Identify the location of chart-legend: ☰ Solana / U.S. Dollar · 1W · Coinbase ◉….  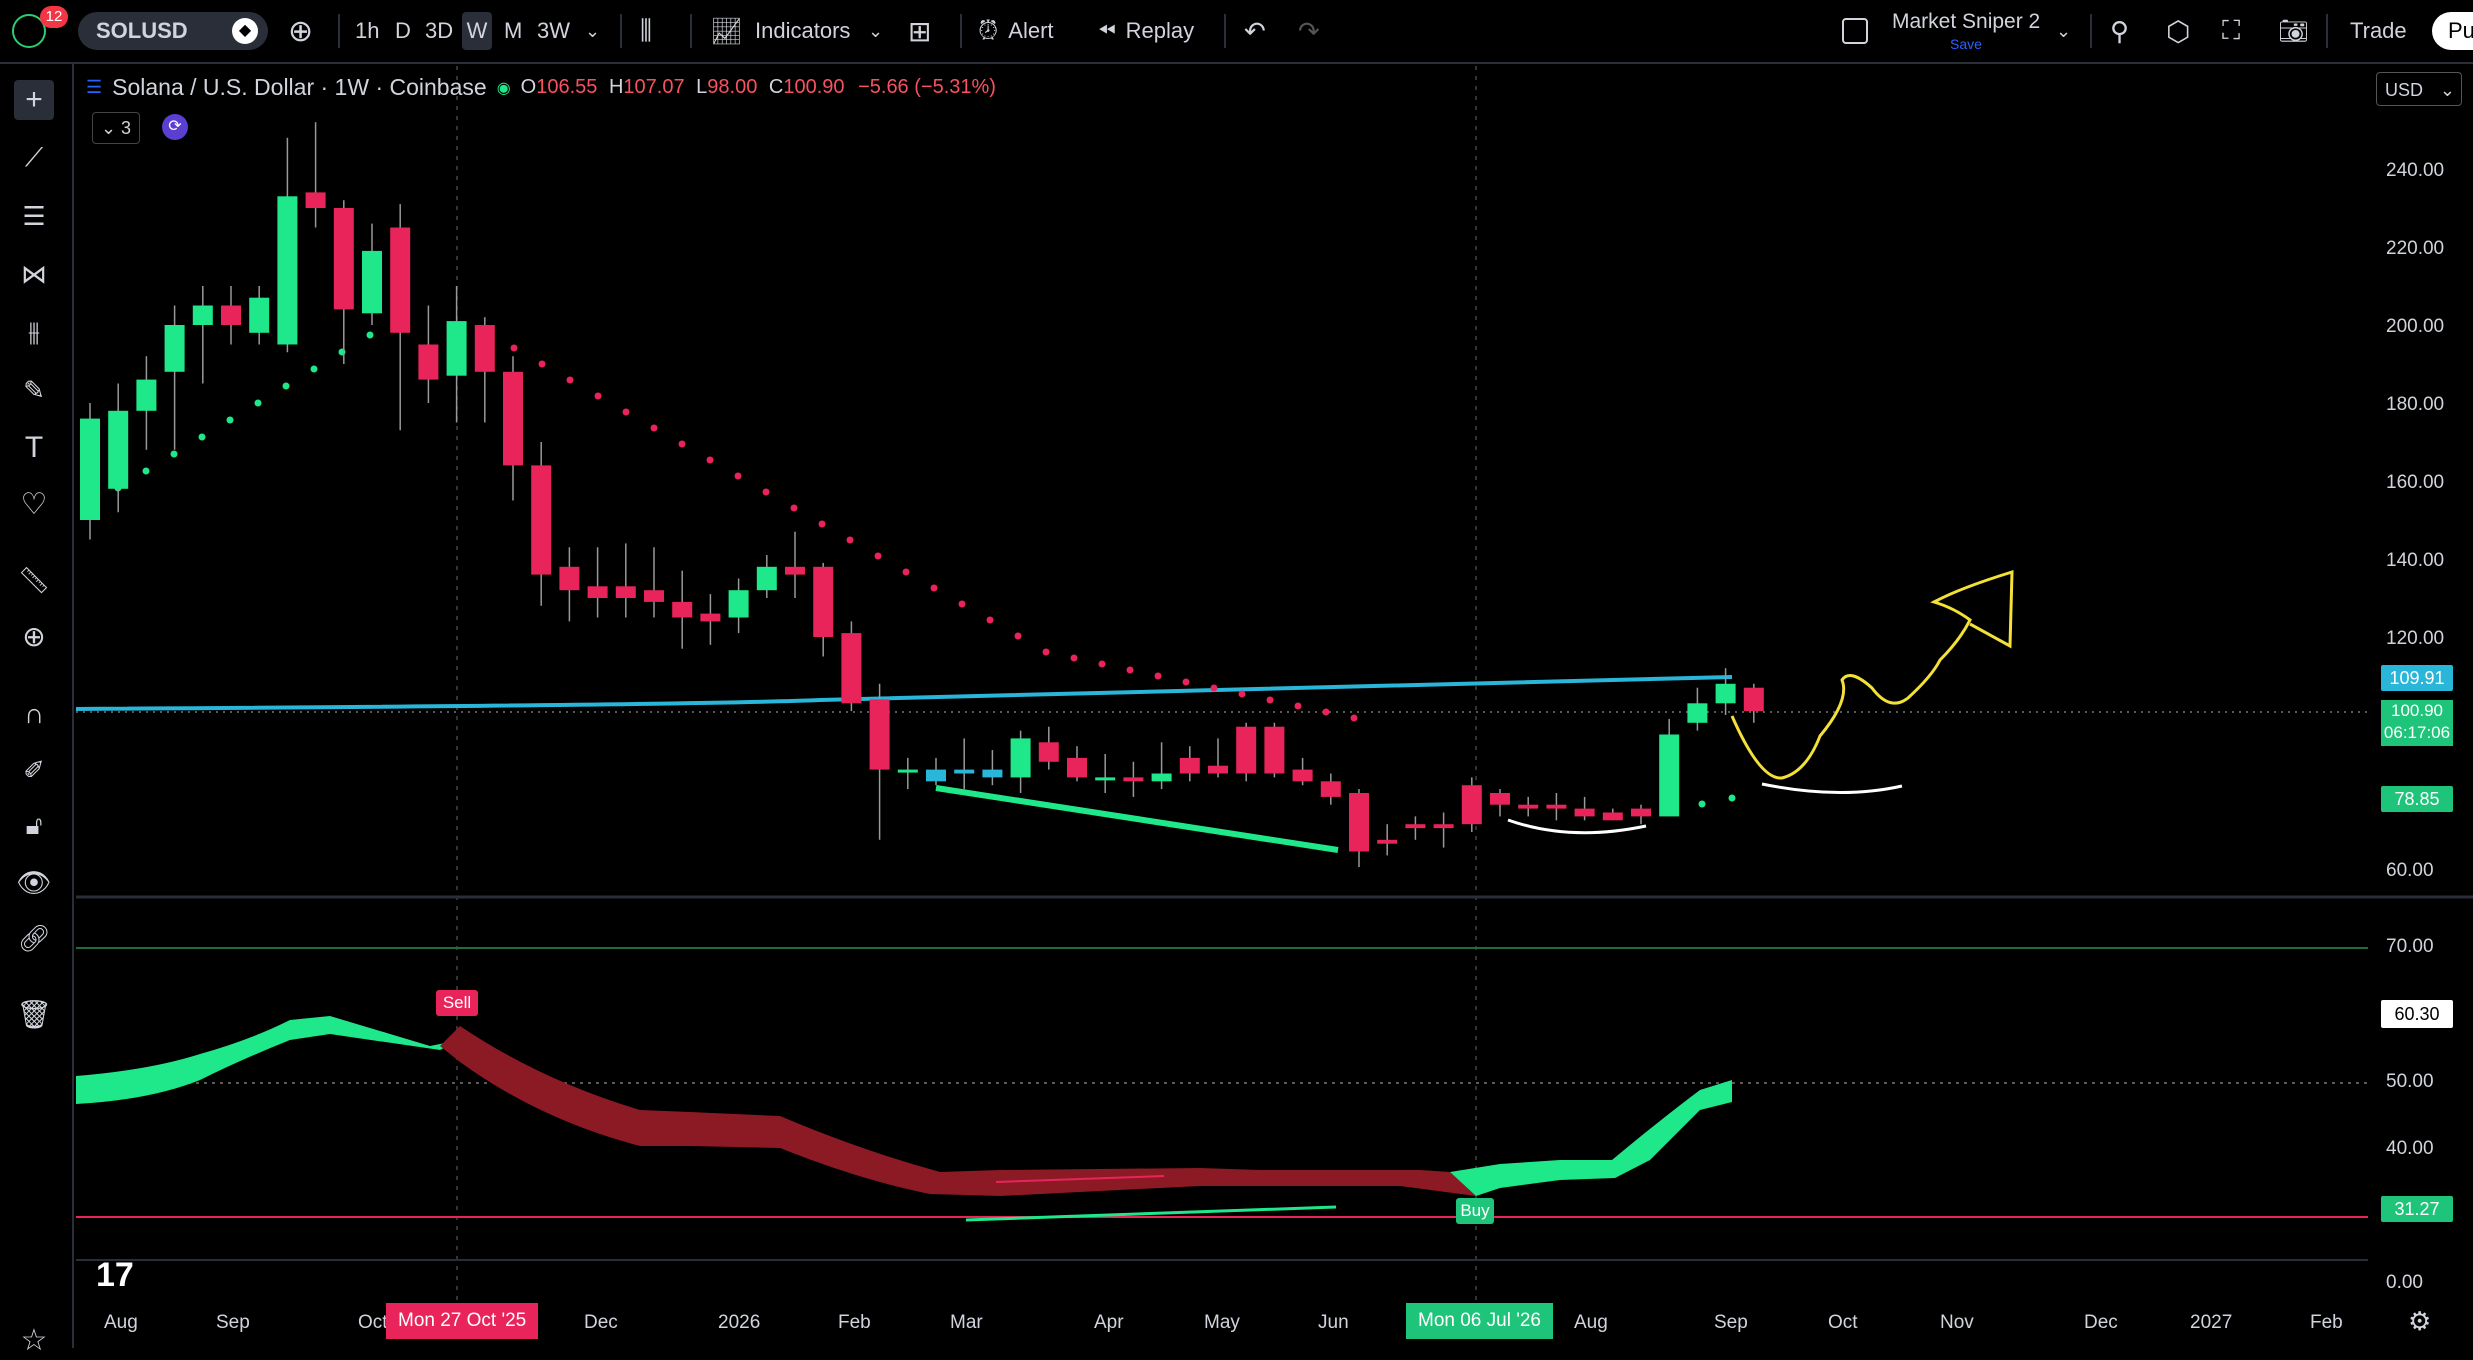
(541, 87).